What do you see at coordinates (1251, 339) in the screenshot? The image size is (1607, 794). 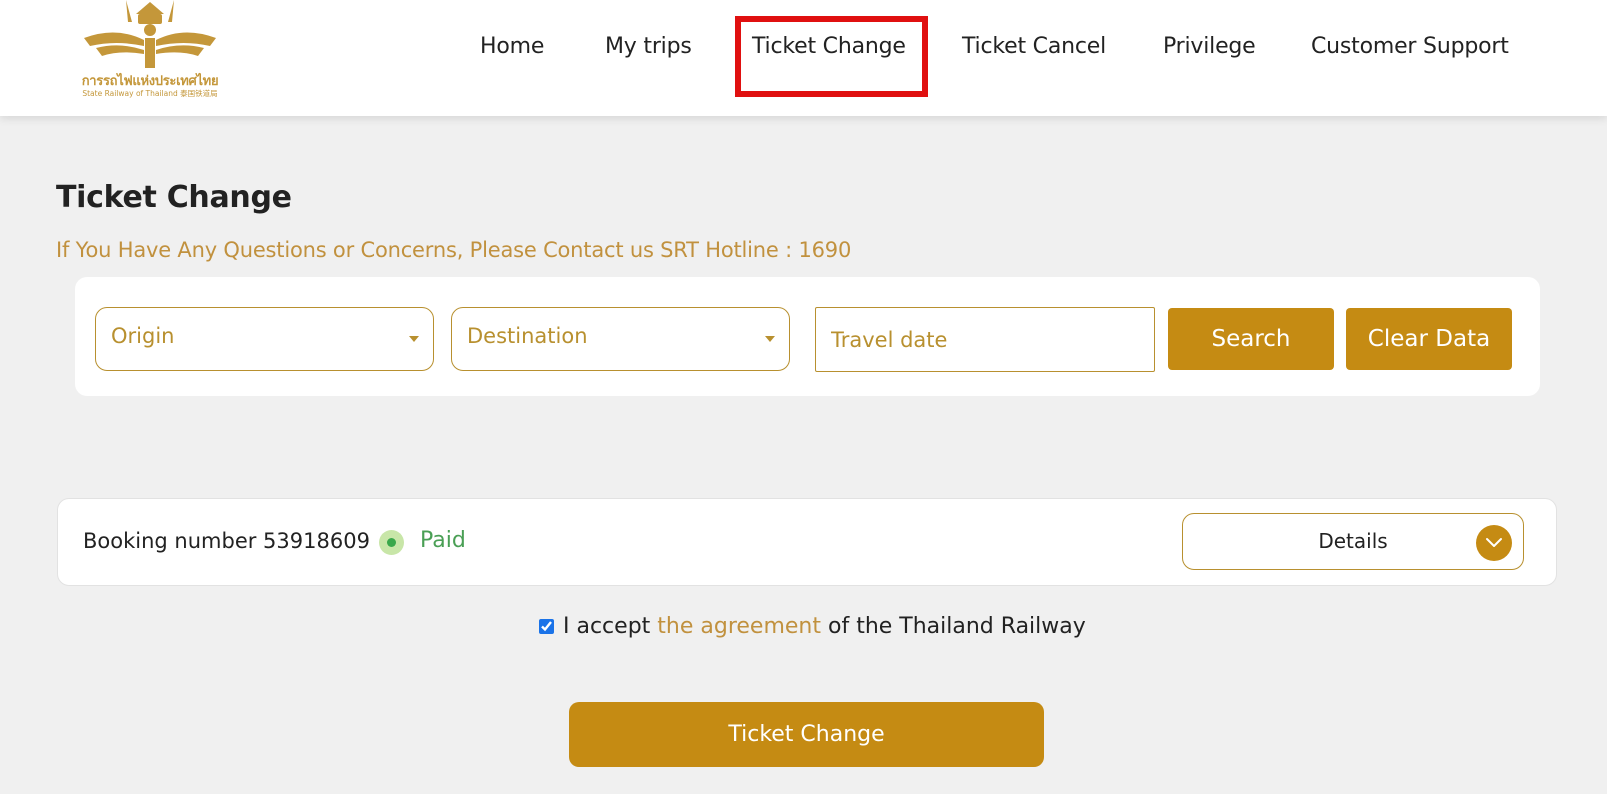 I see `search-button: Search` at bounding box center [1251, 339].